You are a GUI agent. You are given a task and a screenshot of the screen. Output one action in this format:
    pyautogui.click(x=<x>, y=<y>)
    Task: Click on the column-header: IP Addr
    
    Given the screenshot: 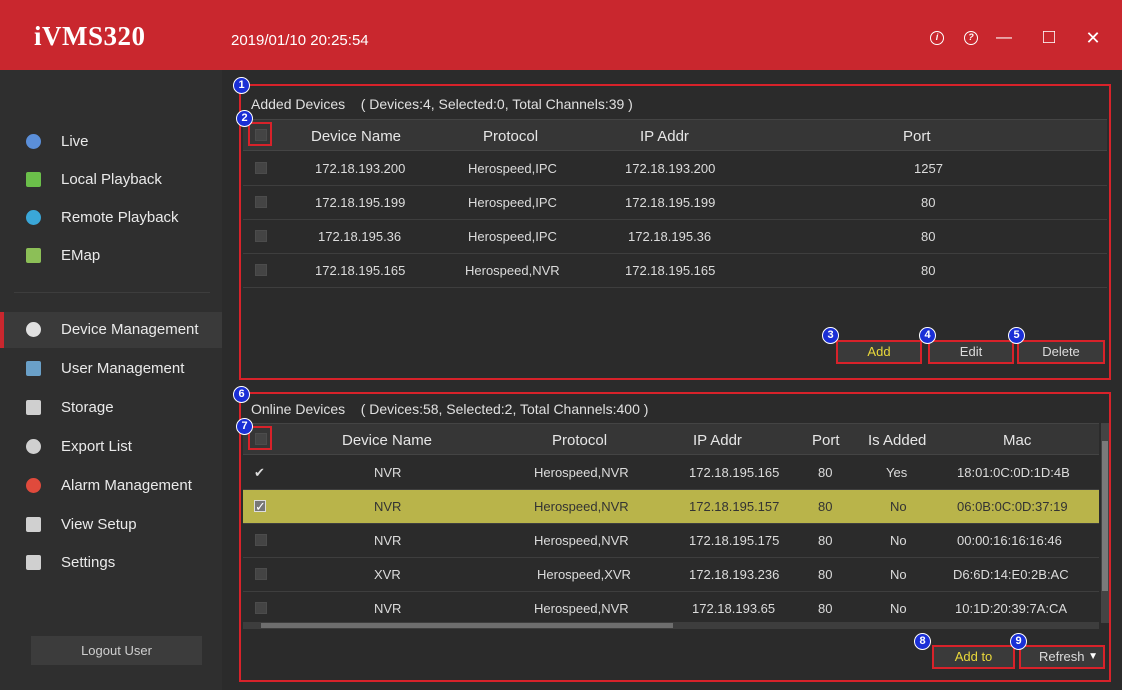 What is the action you would take?
    pyautogui.click(x=664, y=136)
    